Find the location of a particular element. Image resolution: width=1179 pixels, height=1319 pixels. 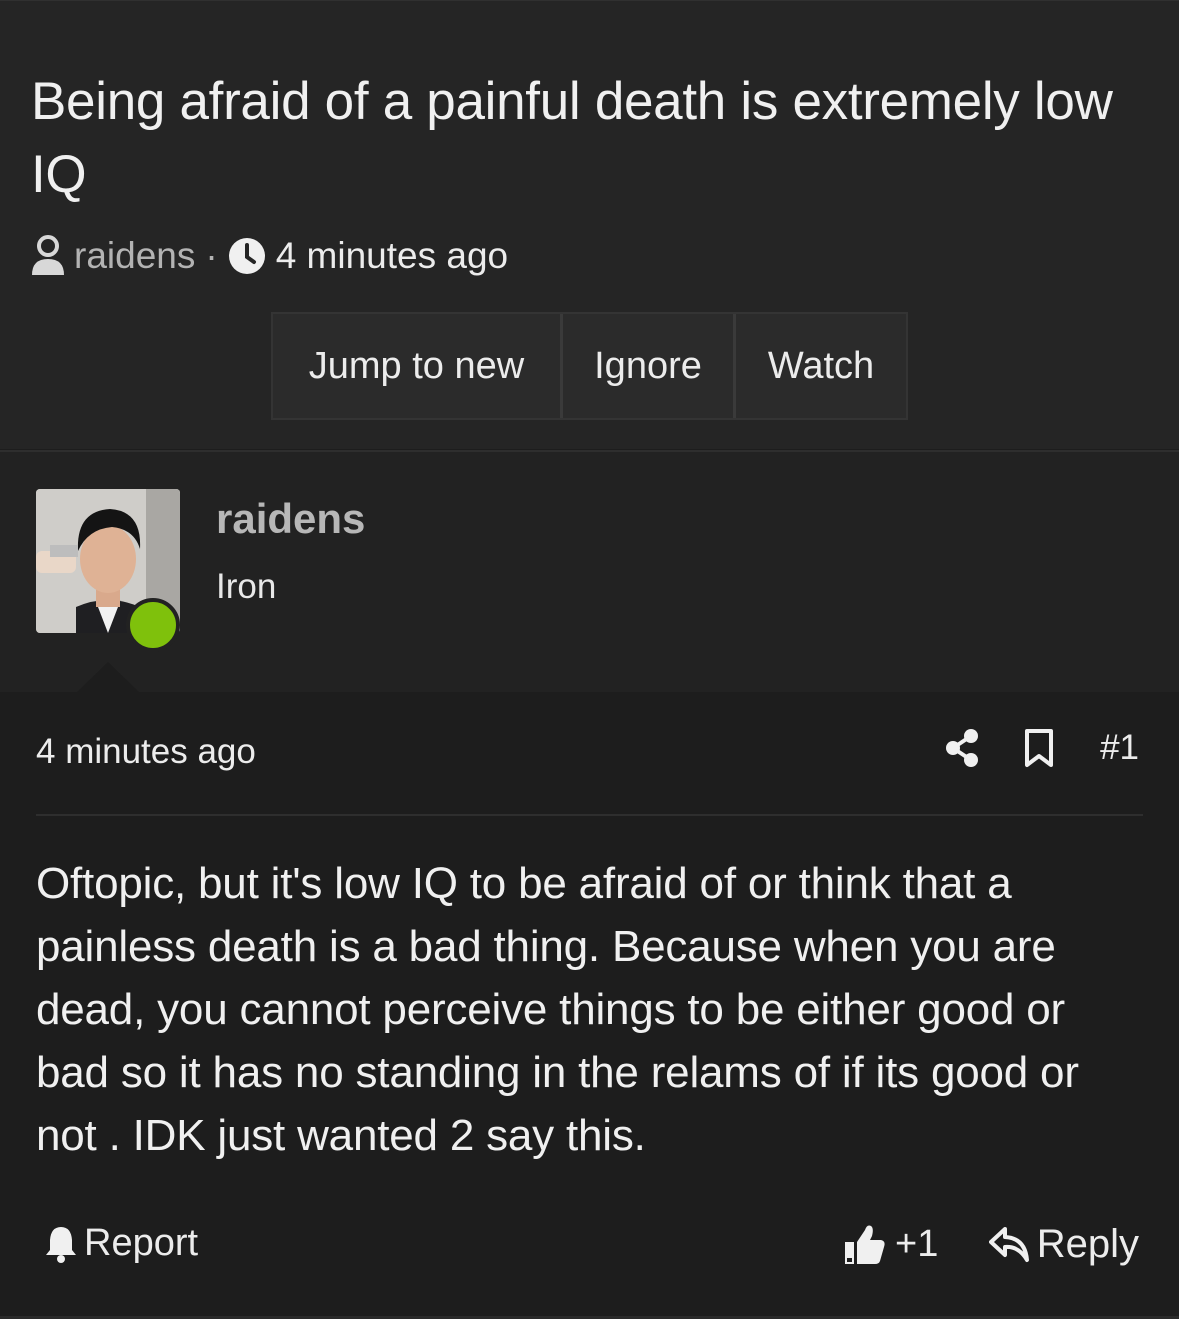

thumbs-up-icon is located at coordinates (865, 1244).